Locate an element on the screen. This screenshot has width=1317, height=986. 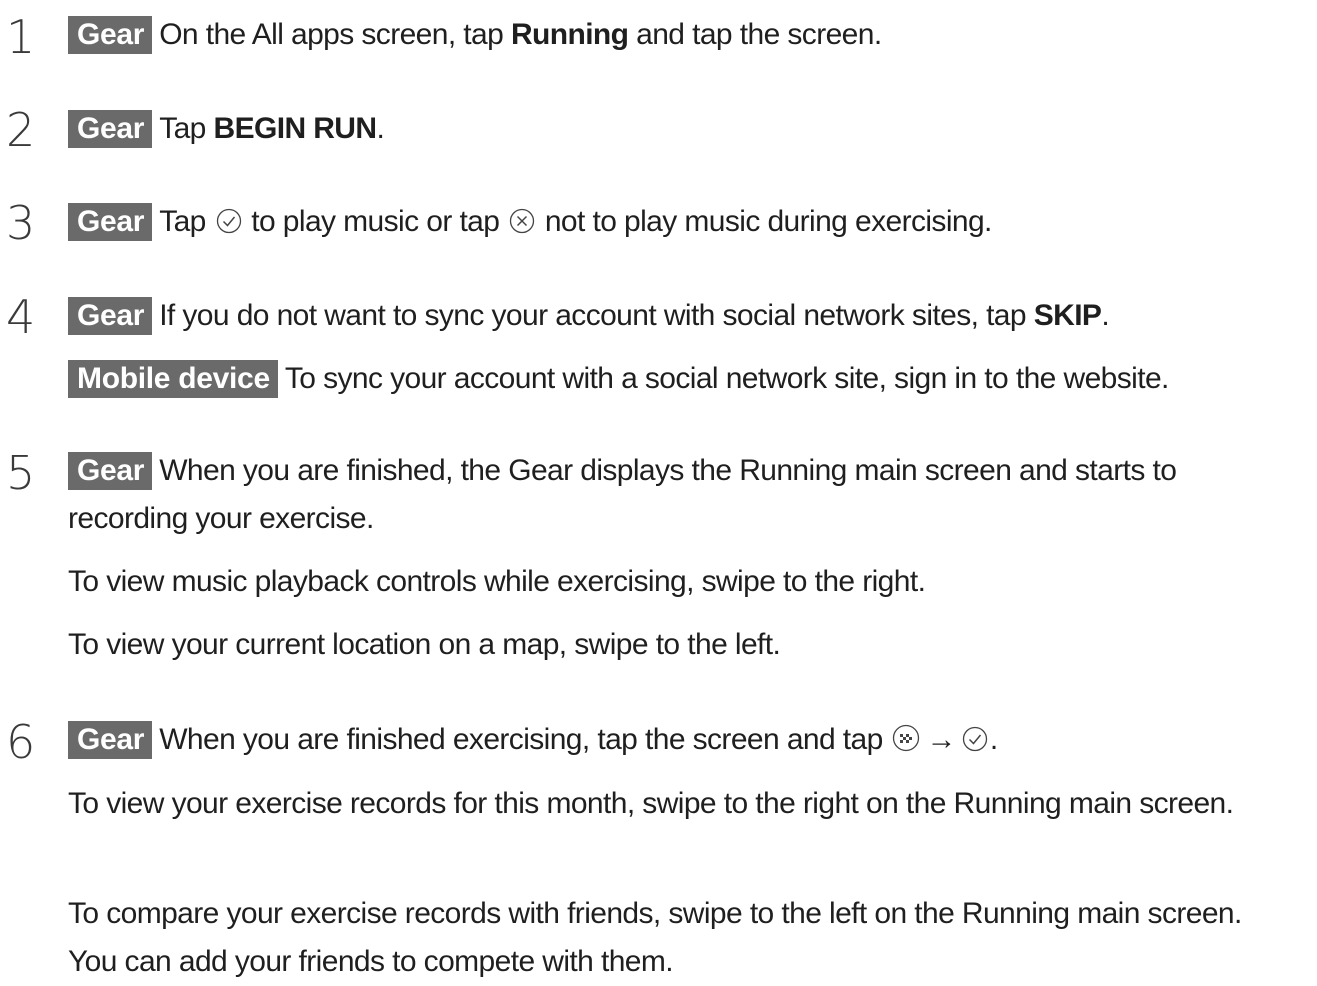
mobile-device-tag: Mobile device is located at coordinates (173, 379).